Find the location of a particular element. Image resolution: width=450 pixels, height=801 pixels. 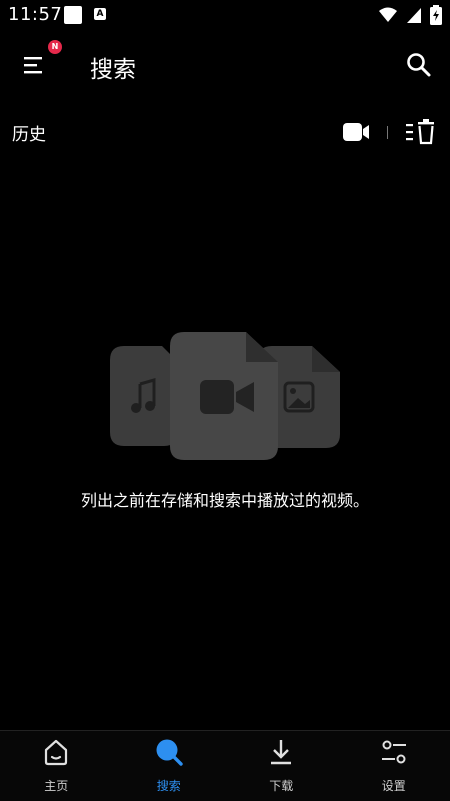

video-file-icon is located at coordinates (224, 396).